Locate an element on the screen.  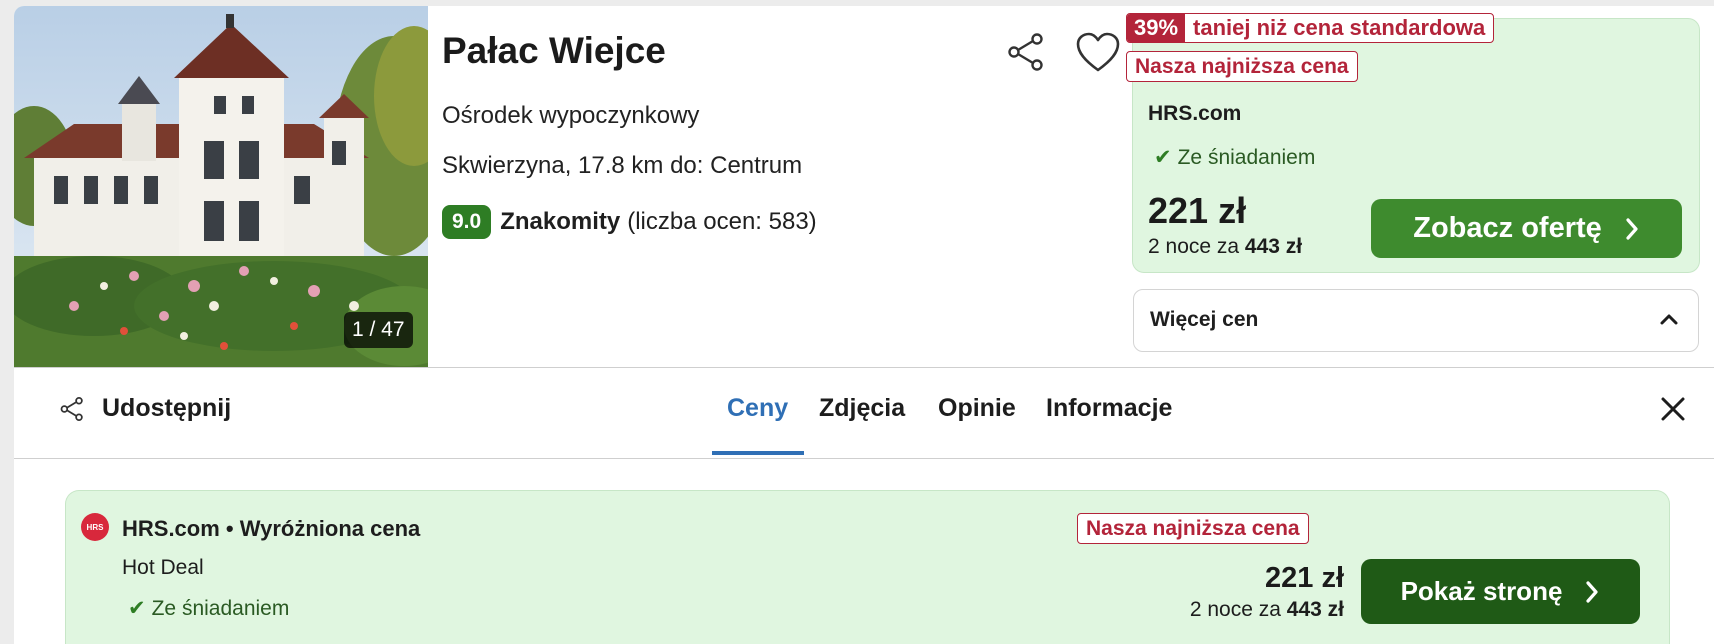
deal-breakfast-label: Ze śniadaniem is located at coordinates (1246, 157).